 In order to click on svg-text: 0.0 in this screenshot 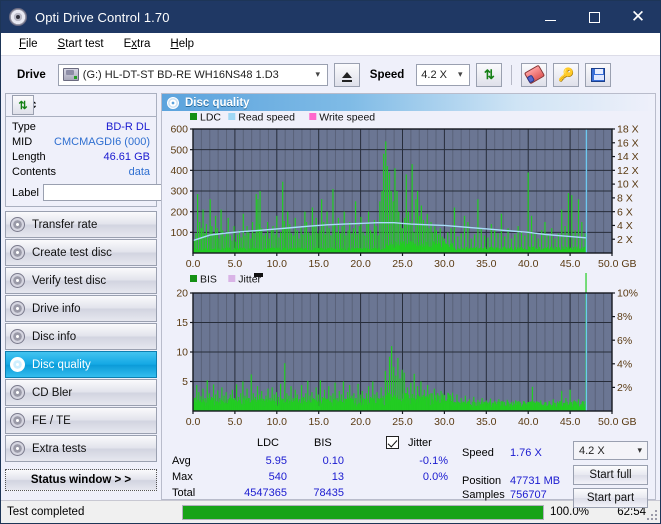, I will do `click(193, 422)`.